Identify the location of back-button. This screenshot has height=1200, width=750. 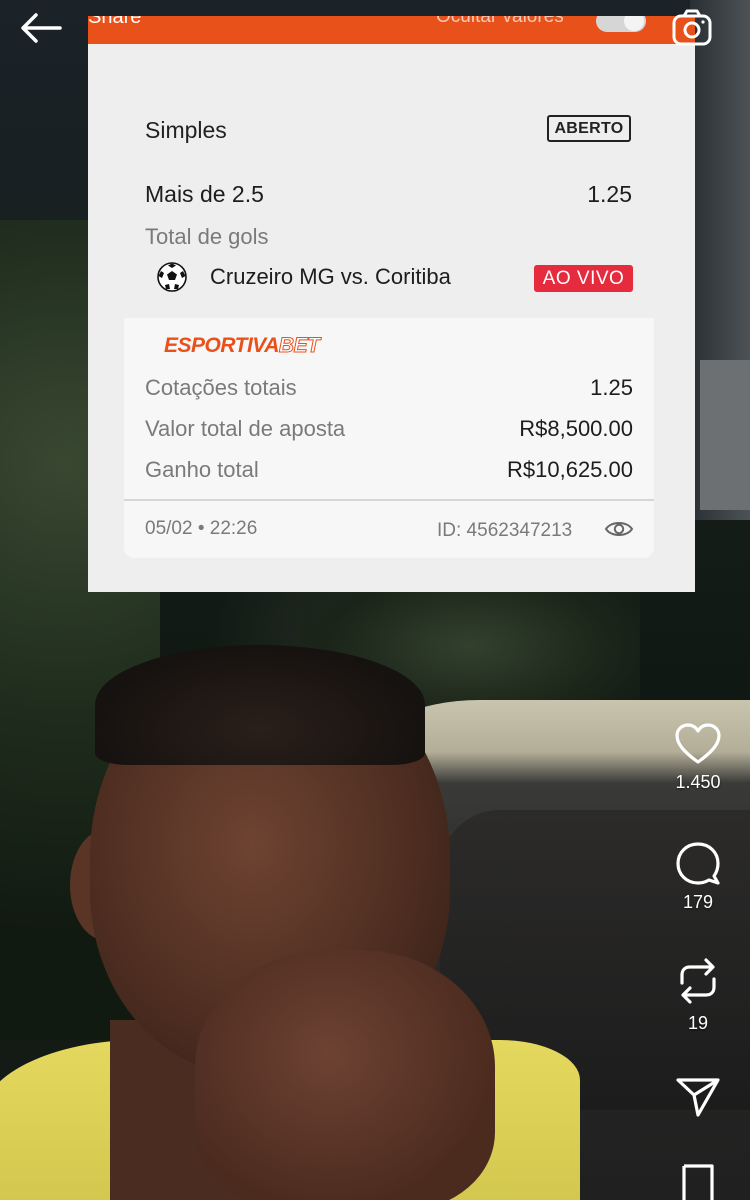
(41, 28).